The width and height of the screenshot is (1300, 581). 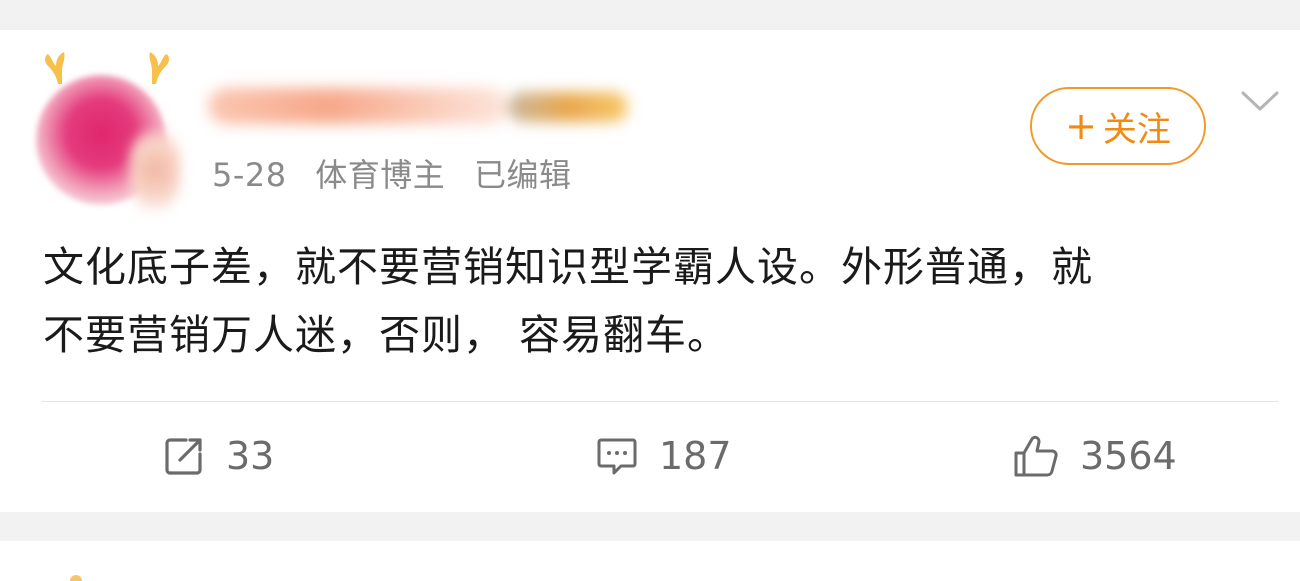 I want to click on user-tag: 体育博主, so click(x=380, y=175).